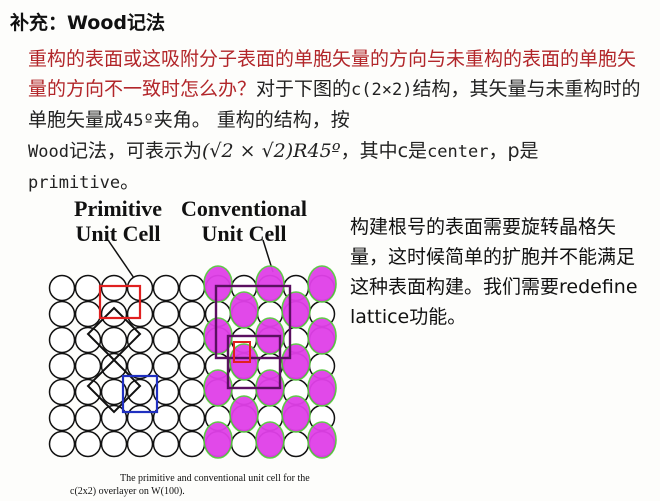  I want to click on leader-line, so click(121, 259).